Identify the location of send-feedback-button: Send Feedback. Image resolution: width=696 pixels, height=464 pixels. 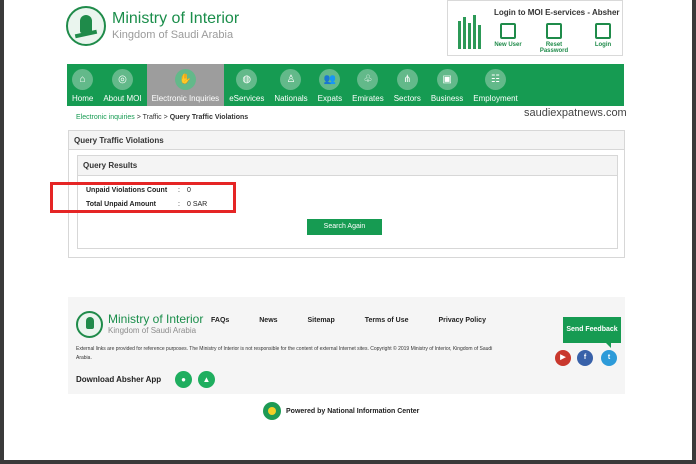
(592, 332).